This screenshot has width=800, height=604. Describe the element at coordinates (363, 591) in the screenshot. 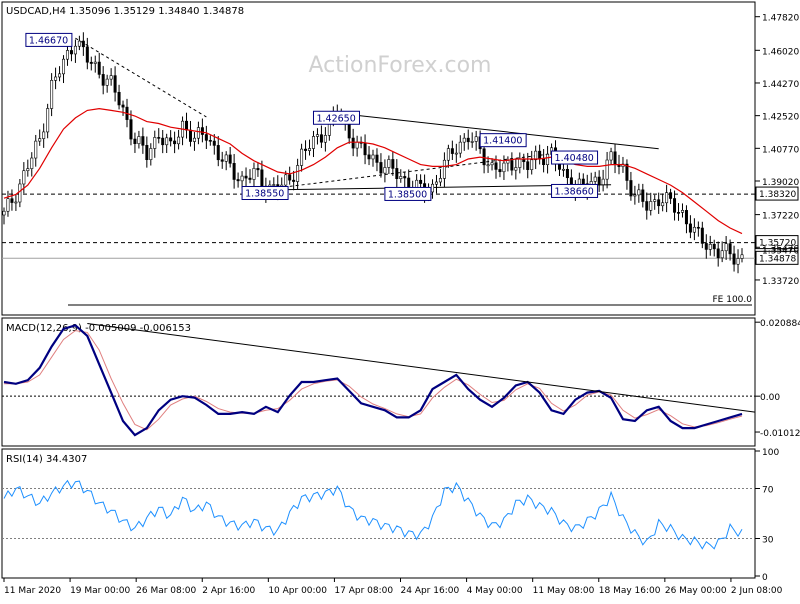

I see `time-tick-label: 17 Apr 08:00` at that location.